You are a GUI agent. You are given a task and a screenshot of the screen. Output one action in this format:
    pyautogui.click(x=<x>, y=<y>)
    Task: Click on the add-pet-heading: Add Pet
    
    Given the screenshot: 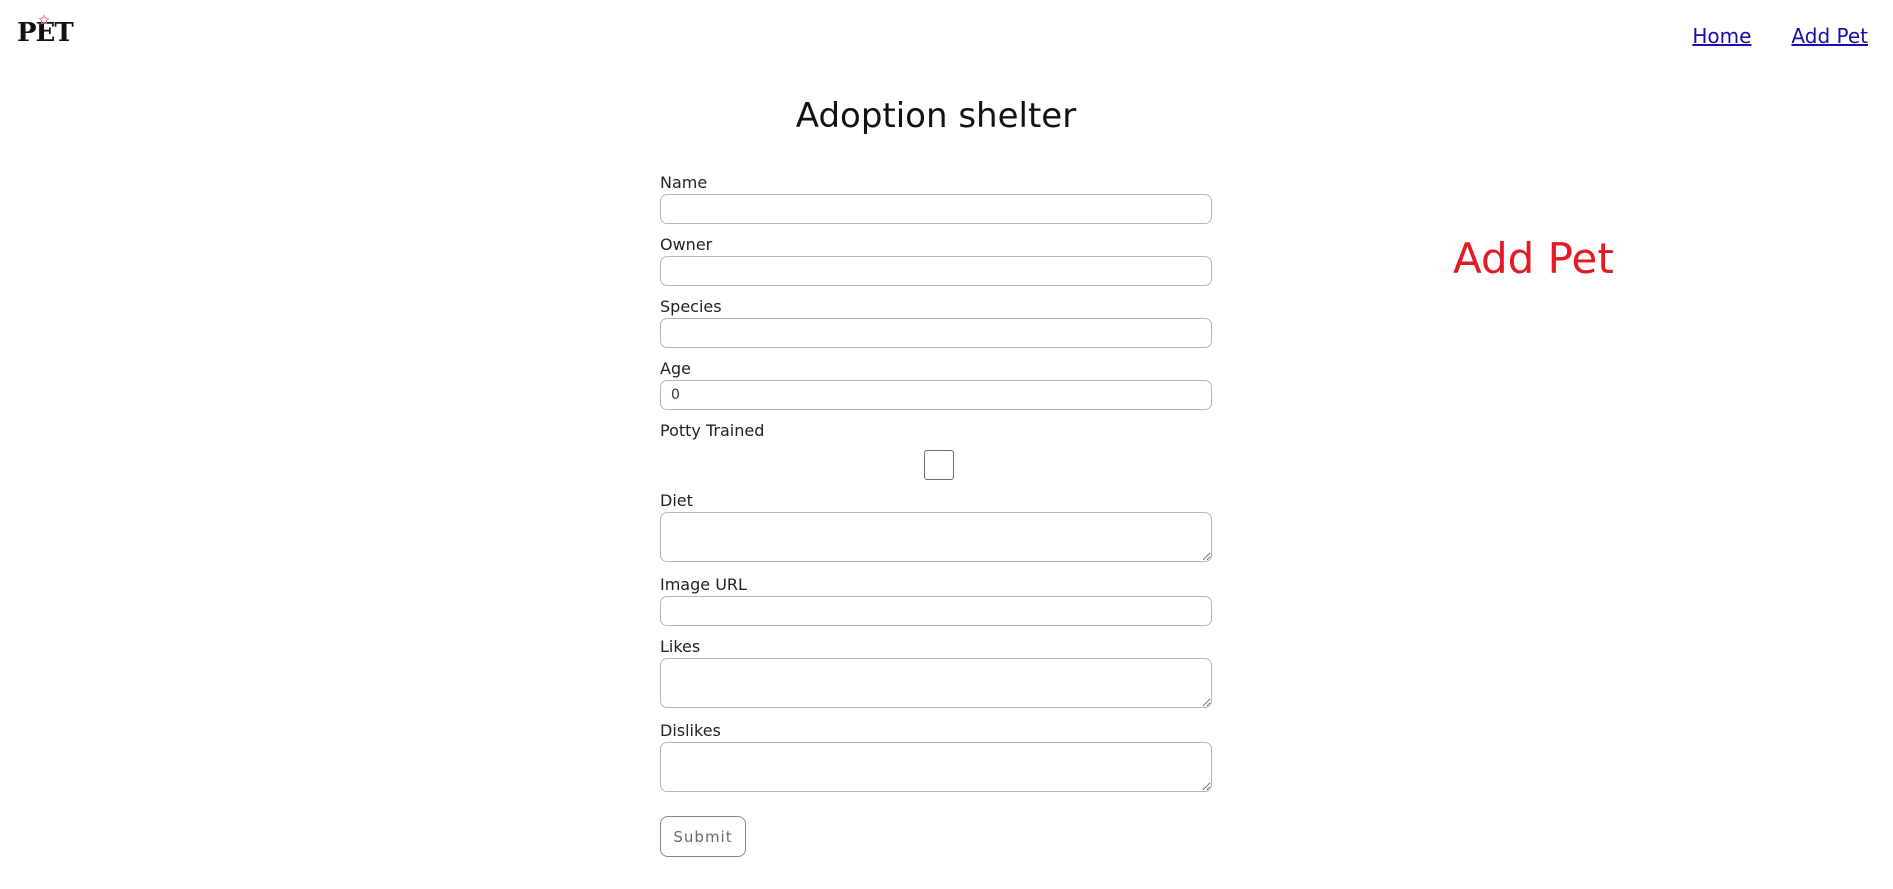 What is the action you would take?
    pyautogui.click(x=1533, y=258)
    